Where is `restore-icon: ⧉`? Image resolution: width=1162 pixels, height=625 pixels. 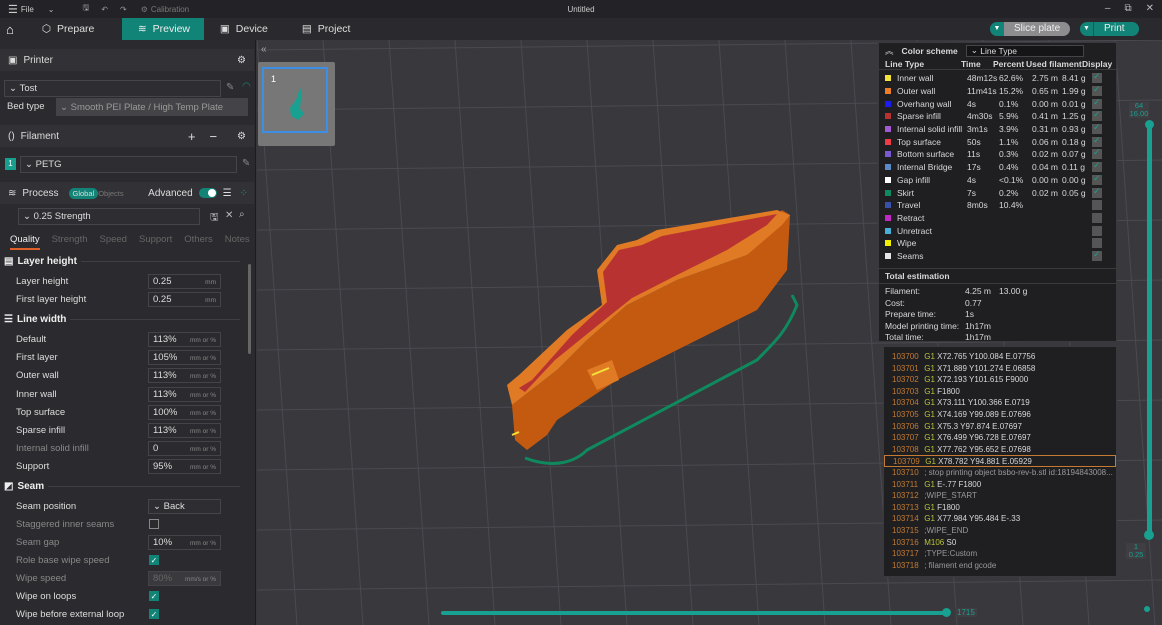 restore-icon: ⧉ is located at coordinates (1127, 8).